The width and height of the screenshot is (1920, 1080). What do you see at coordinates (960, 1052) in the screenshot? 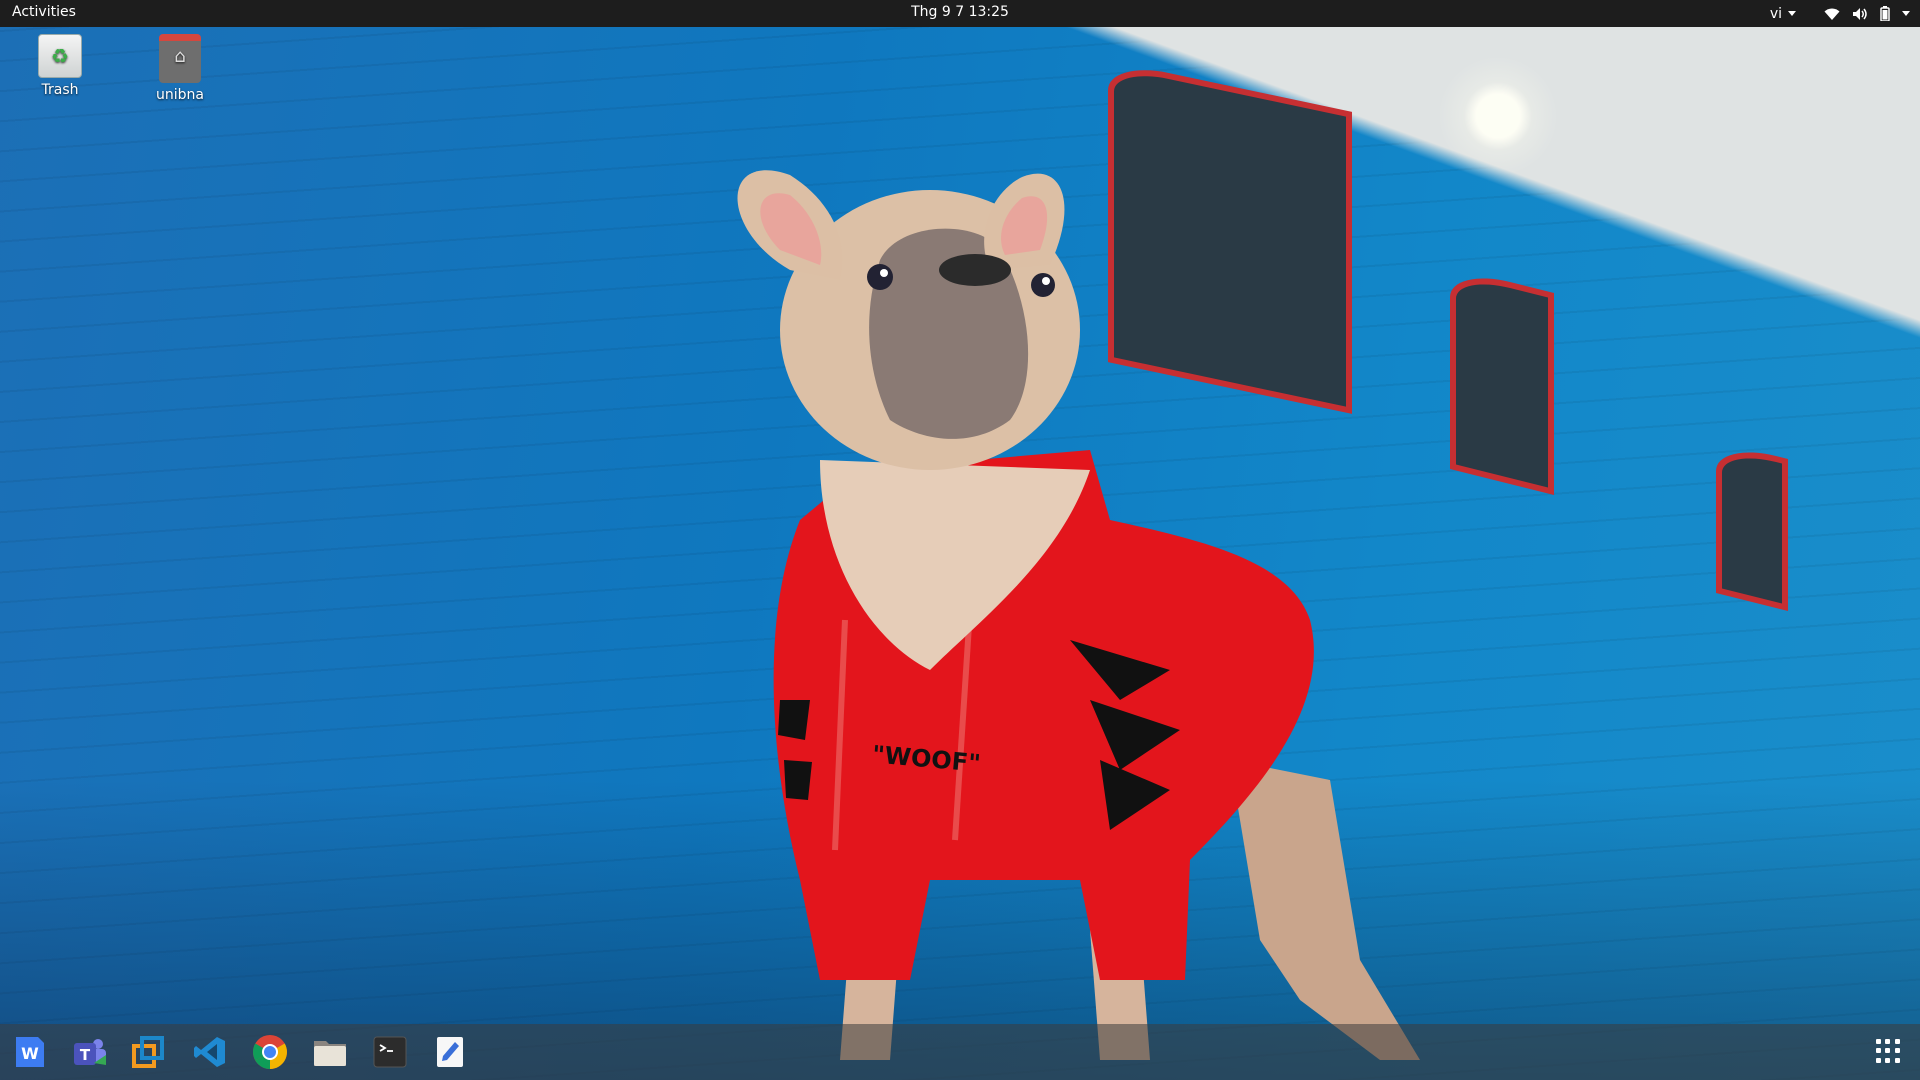
I see `dock: W T` at bounding box center [960, 1052].